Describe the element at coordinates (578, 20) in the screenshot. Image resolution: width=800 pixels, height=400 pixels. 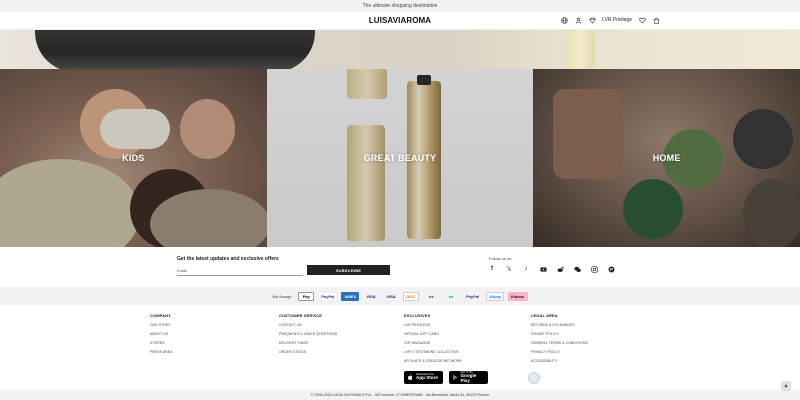
I see `user-icon` at that location.